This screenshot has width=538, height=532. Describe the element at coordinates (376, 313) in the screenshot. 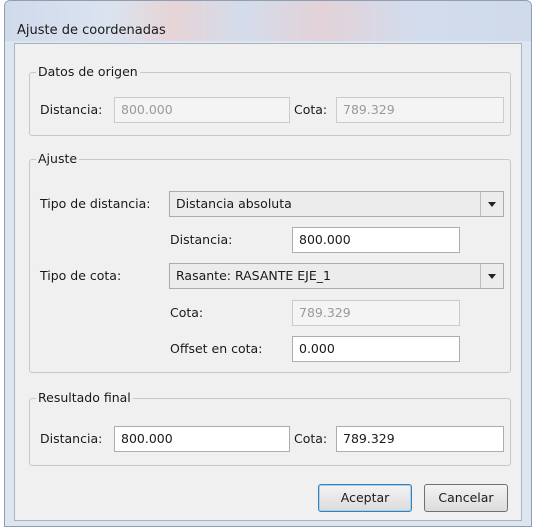

I see `ajuste-cota-field: 789.329` at that location.